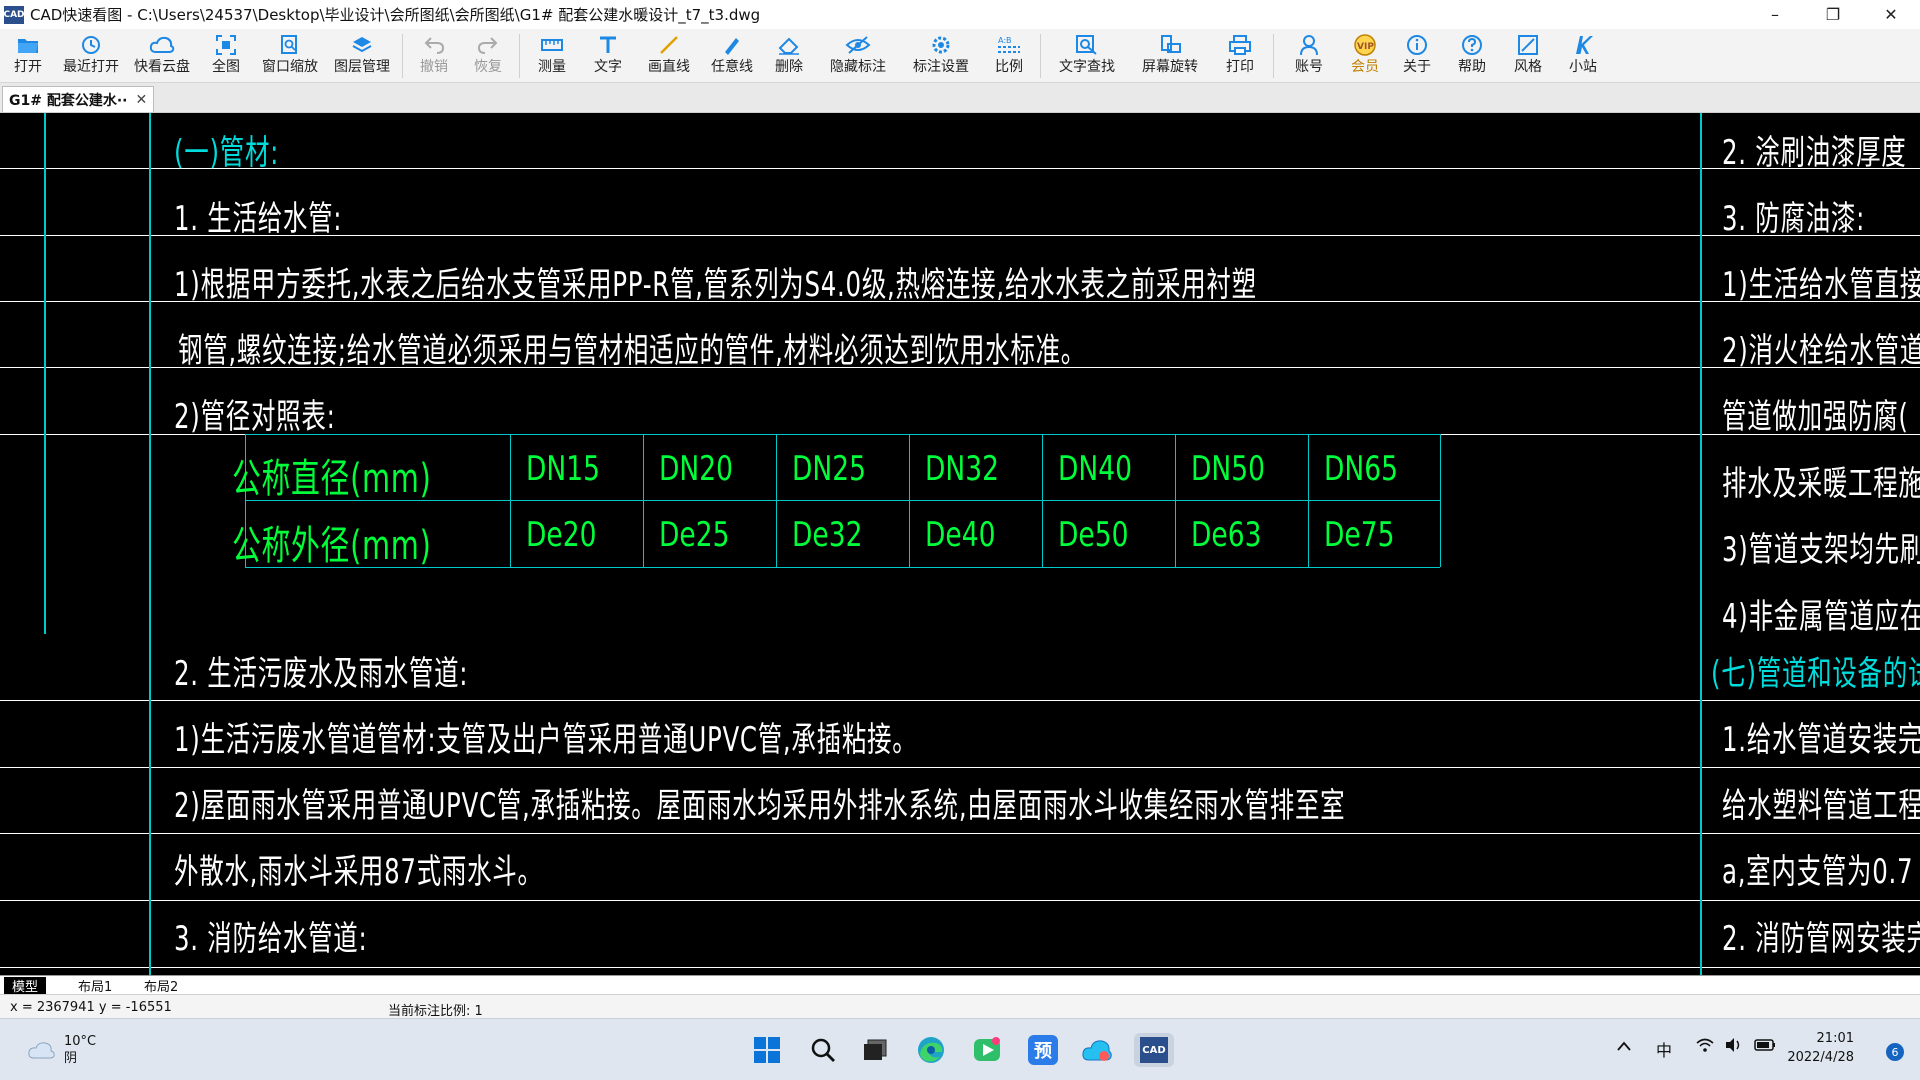 The image size is (1920, 1080). I want to click on toolbar-button-undo: 撤销, so click(434, 56).